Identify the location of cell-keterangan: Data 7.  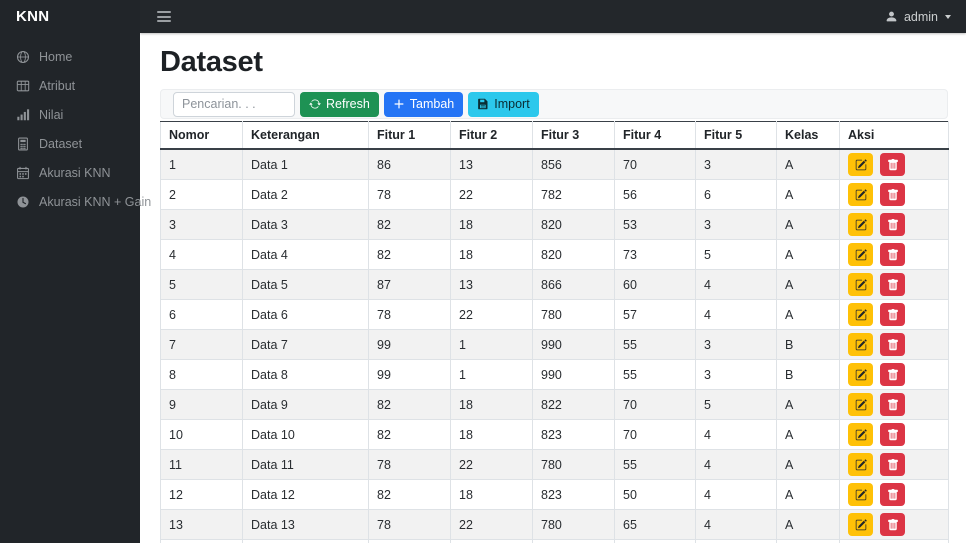
(305, 344).